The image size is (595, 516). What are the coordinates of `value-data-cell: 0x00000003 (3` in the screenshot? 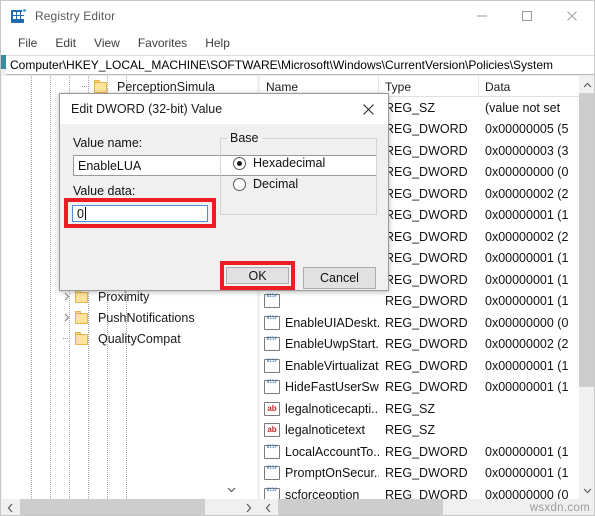 It's located at (527, 150).